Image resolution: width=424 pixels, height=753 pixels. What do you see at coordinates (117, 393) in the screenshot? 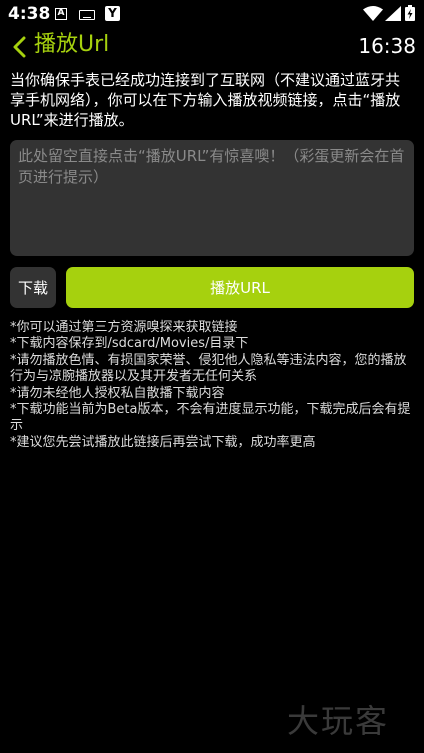
I see `note-item: *请勿未经他人授权私自散播下载内容` at bounding box center [117, 393].